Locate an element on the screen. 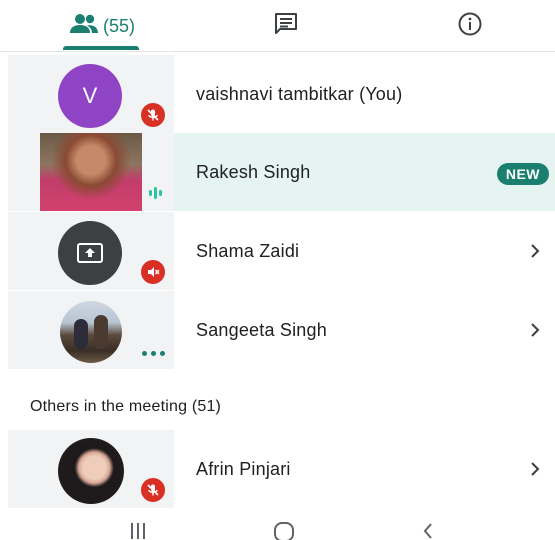  people-count: (55) is located at coordinates (118, 25).